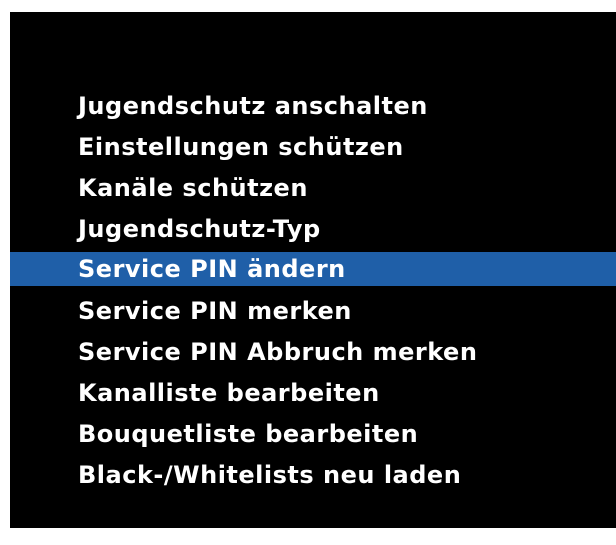 The image size is (616, 545). What do you see at coordinates (313, 311) in the screenshot?
I see `menu-item-service-pin-merken: Service PIN merken` at bounding box center [313, 311].